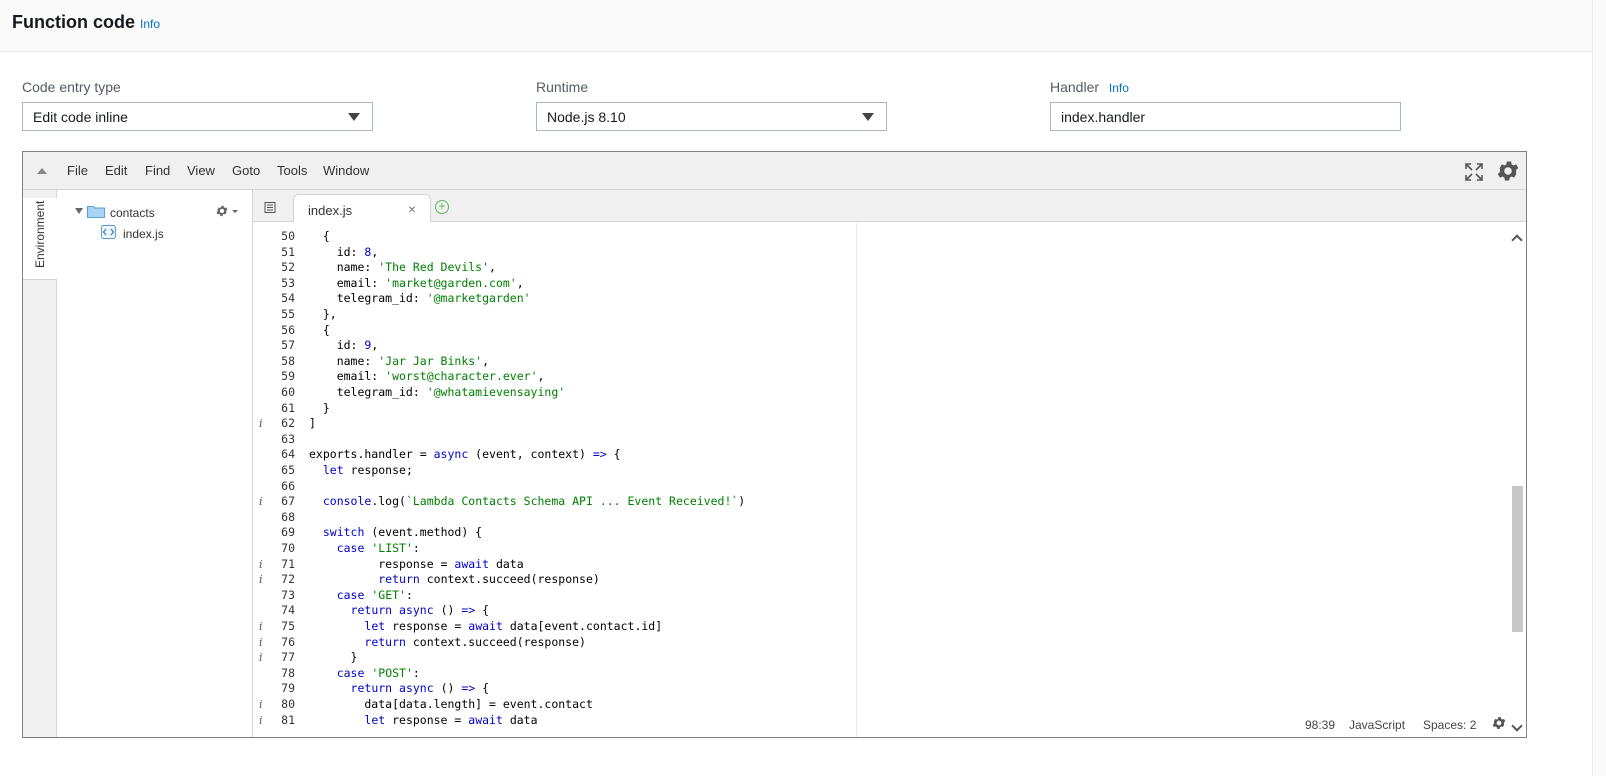  I want to click on code-line: 76 i return context.succeed(response), so click(873, 643).